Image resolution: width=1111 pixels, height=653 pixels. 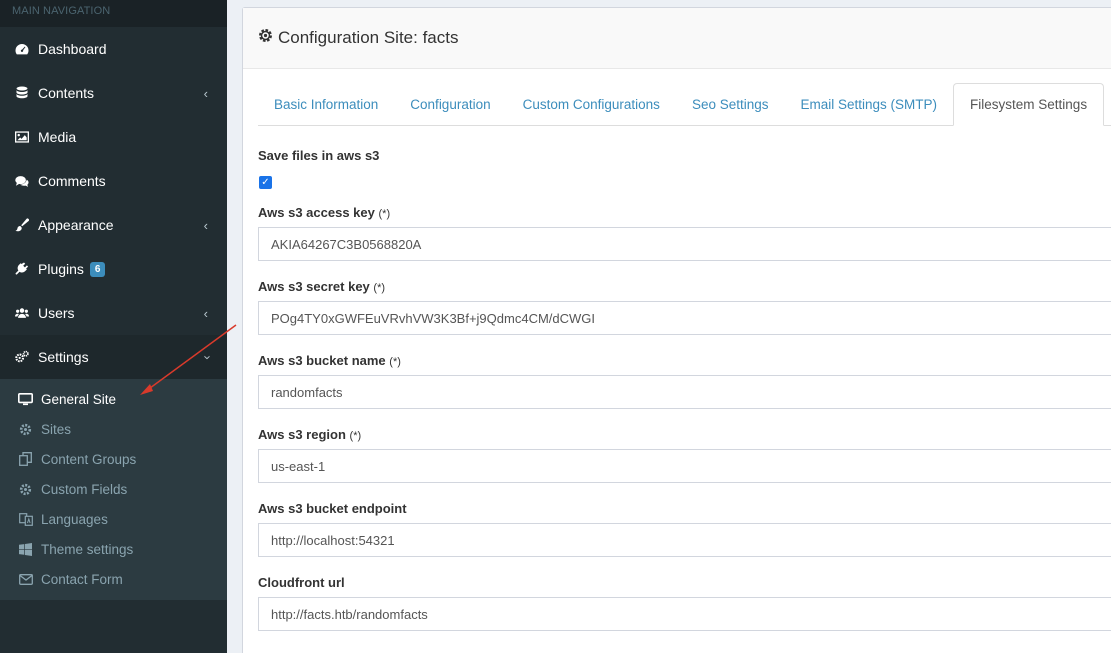 What do you see at coordinates (113, 137) in the screenshot?
I see `sidebar-item-media: Media` at bounding box center [113, 137].